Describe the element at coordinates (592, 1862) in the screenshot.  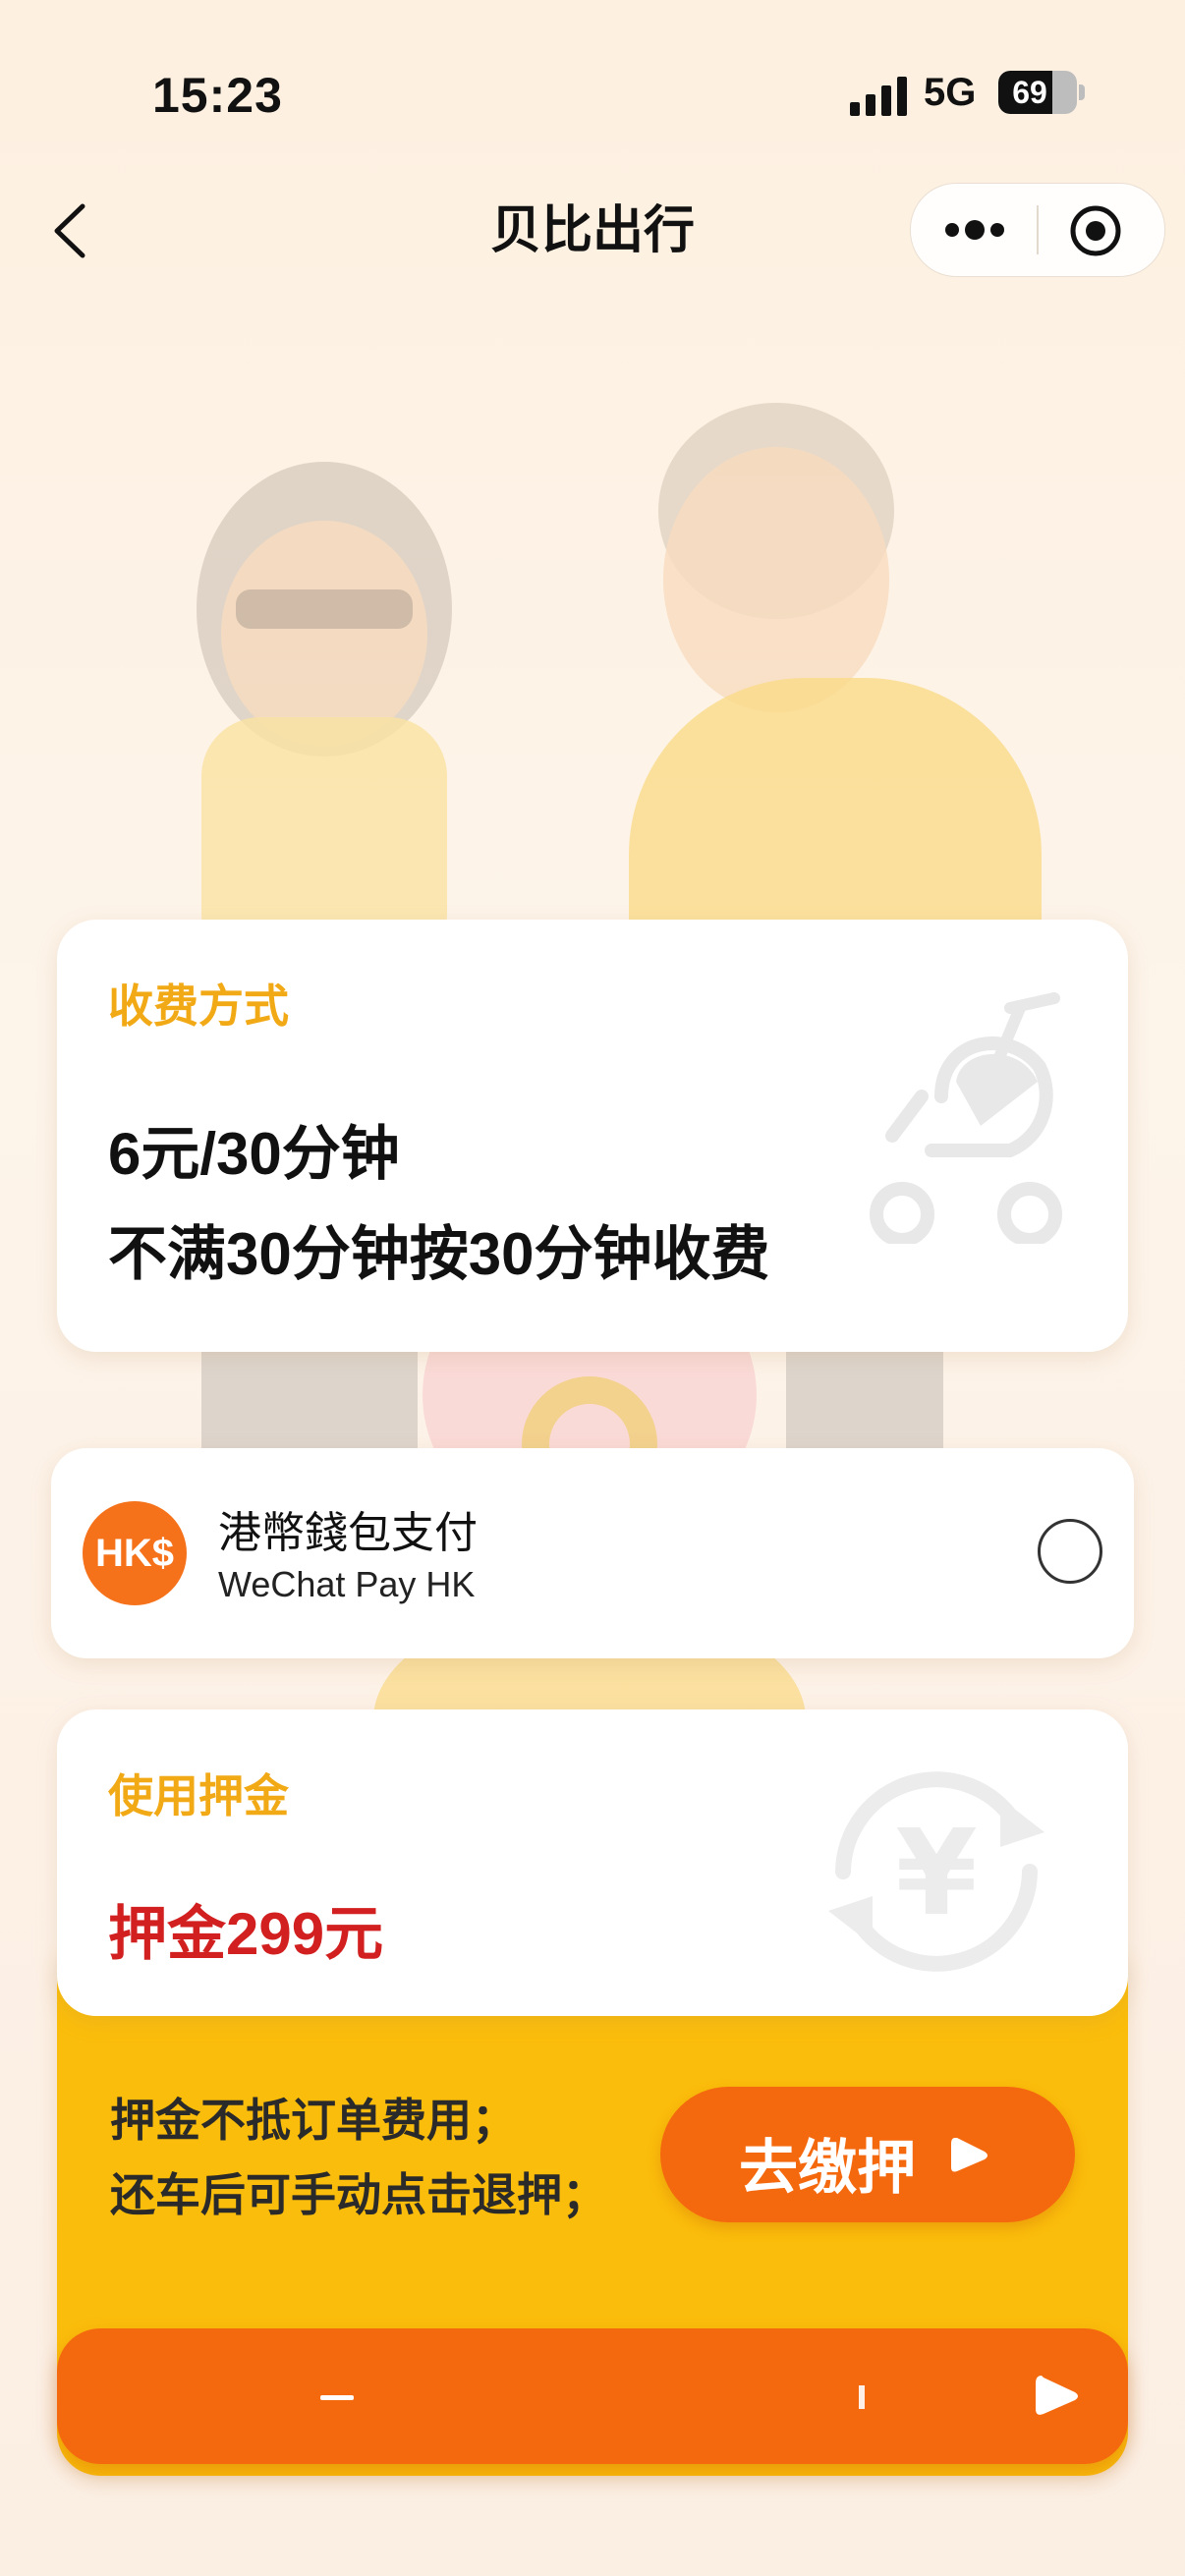
I see `deposit-card: 使用押金 押金299元 ¥` at that location.